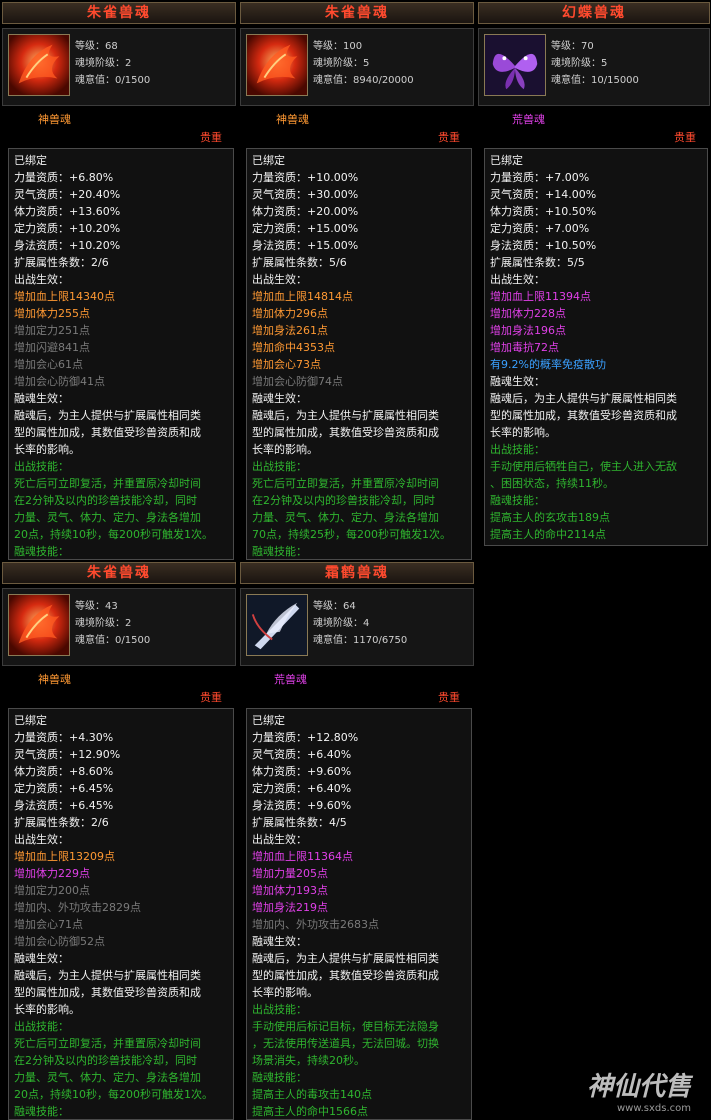  What do you see at coordinates (540, 228) in the screenshot?
I see `attribute-line: 定力资质：+7.00%` at bounding box center [540, 228].